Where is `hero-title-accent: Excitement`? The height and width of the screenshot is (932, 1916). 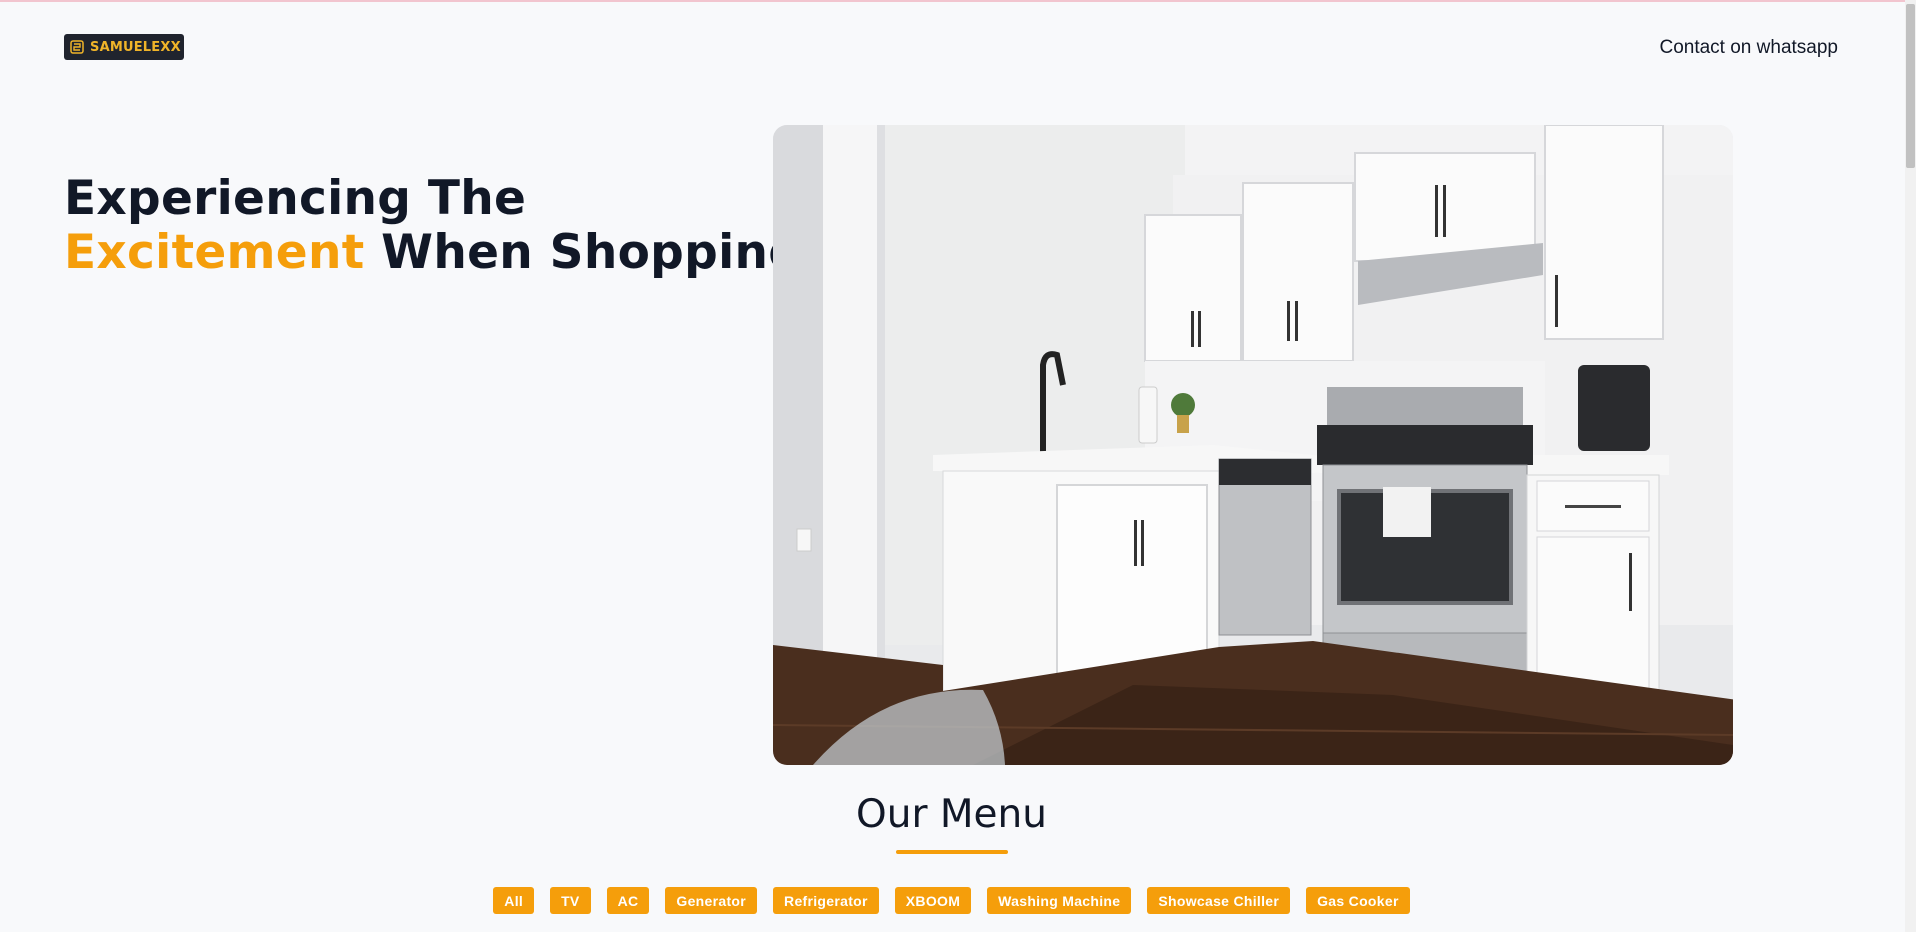
hero-title-accent: Excitement is located at coordinates (214, 252).